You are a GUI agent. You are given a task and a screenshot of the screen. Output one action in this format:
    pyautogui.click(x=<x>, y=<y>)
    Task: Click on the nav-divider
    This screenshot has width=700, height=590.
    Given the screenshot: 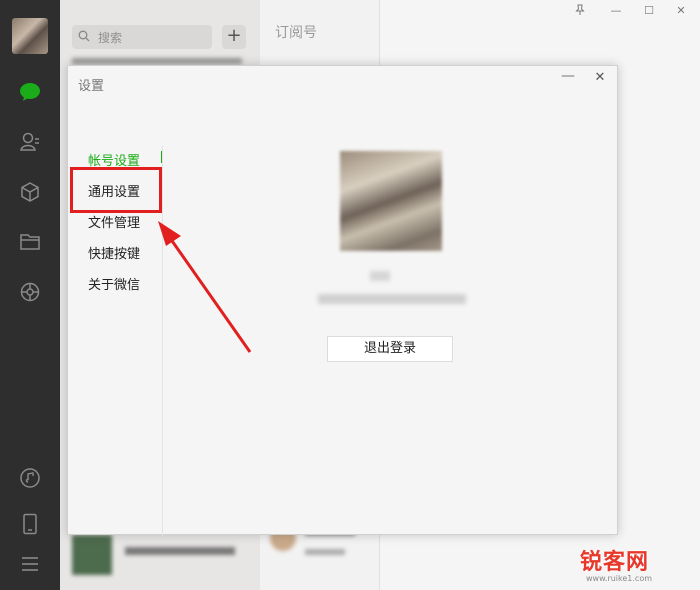 What is the action you would take?
    pyautogui.click(x=162, y=341)
    